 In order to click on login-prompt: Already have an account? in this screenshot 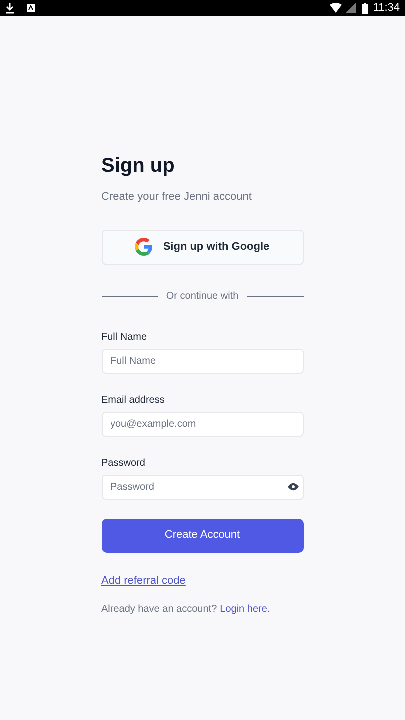, I will do `click(160, 610)`.